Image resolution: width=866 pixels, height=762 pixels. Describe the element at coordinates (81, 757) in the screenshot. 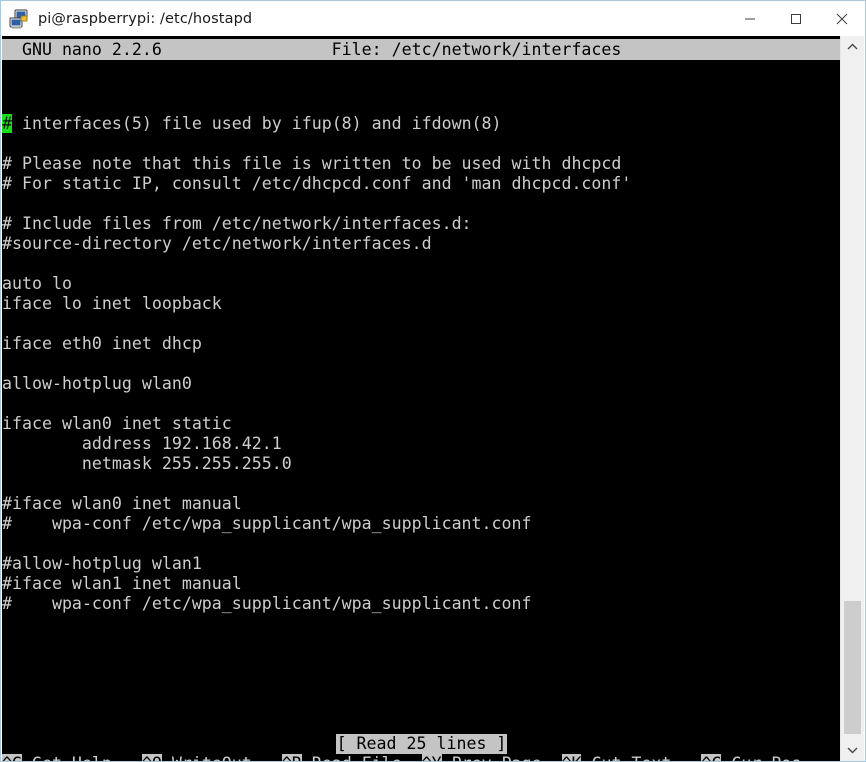

I see `shortcut-label: Get Help` at that location.